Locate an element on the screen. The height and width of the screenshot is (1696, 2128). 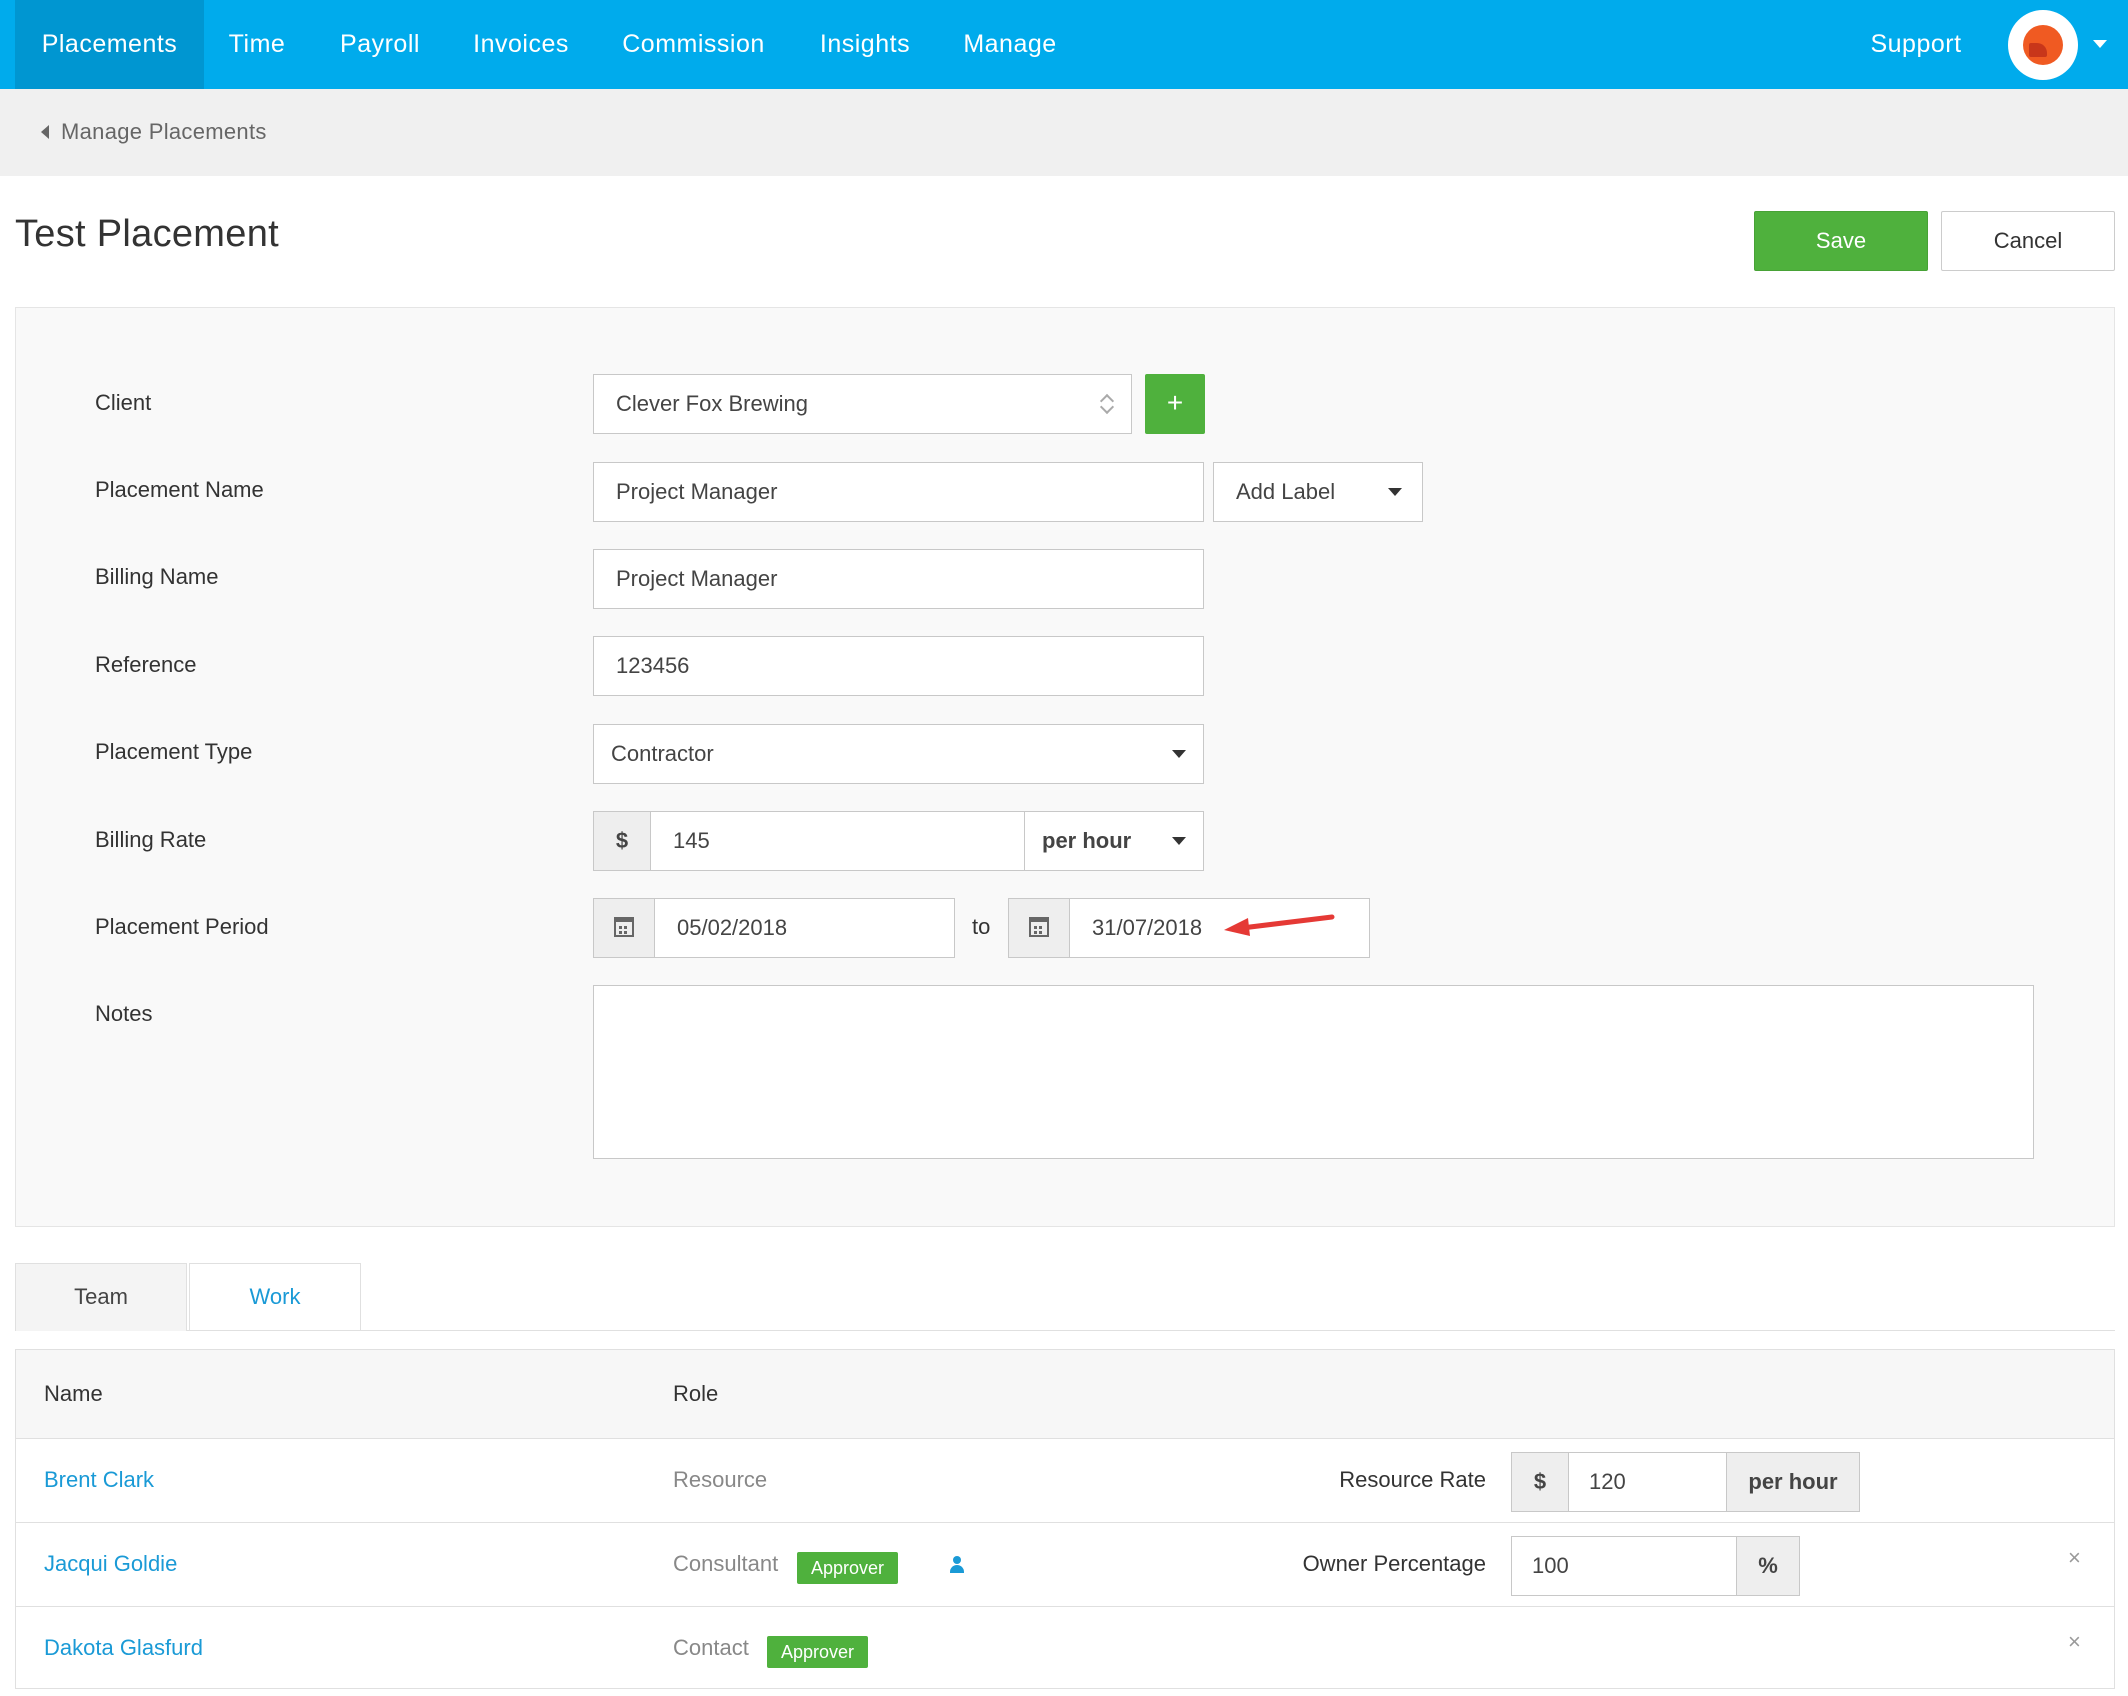
billing-name-label: Billing Name is located at coordinates (157, 576).